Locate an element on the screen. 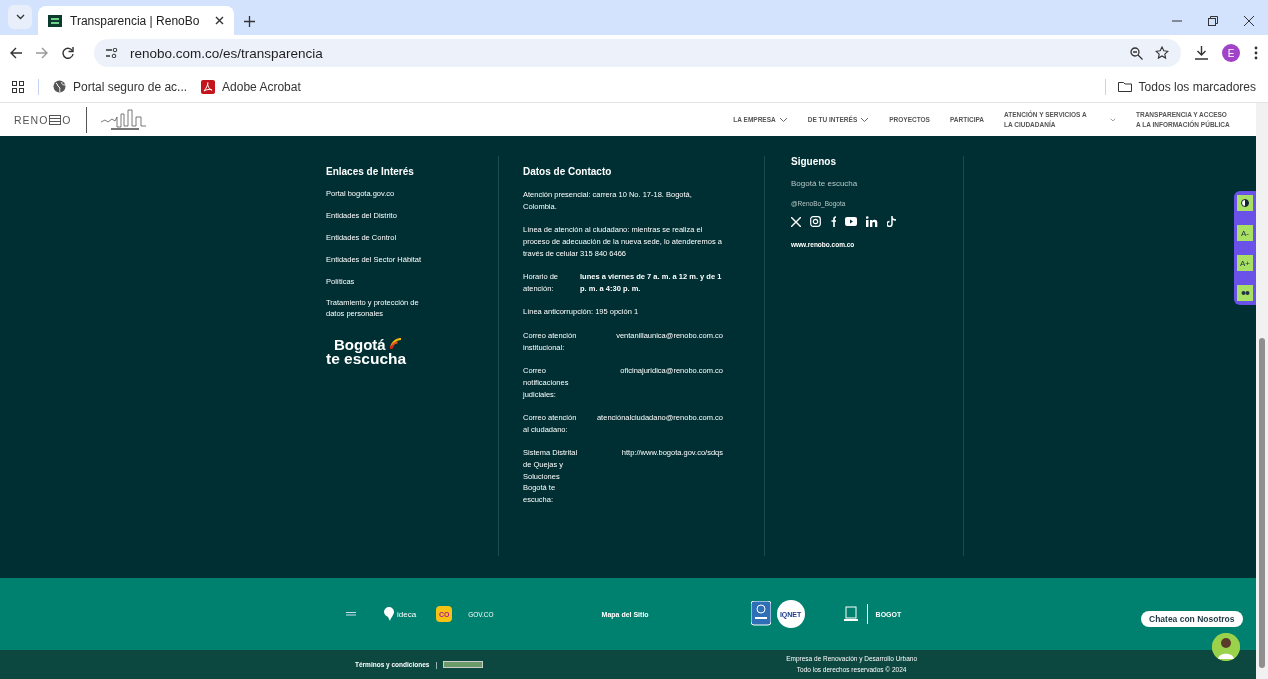 This screenshot has width=1268, height=679. contrast-button is located at coordinates (1245, 203).